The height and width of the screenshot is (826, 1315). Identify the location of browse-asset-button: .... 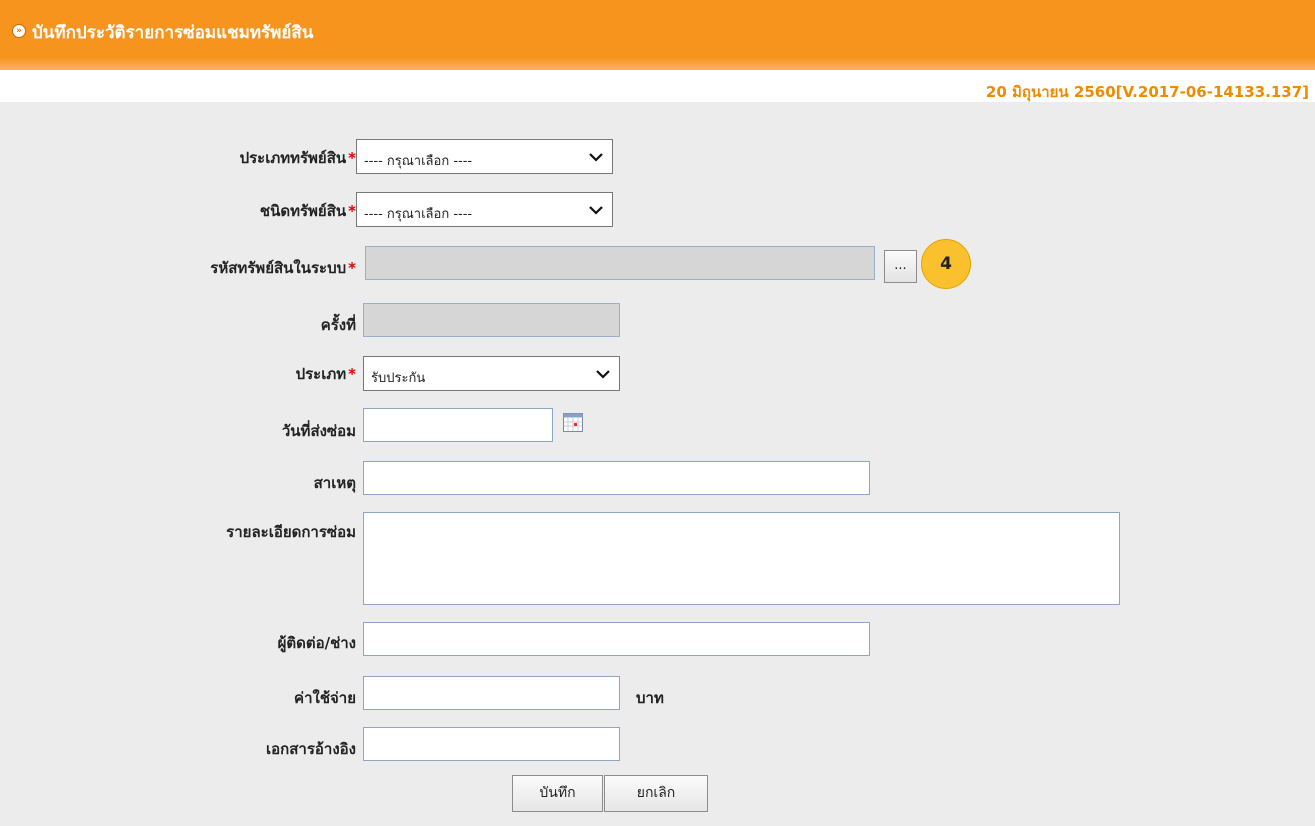
(900, 266).